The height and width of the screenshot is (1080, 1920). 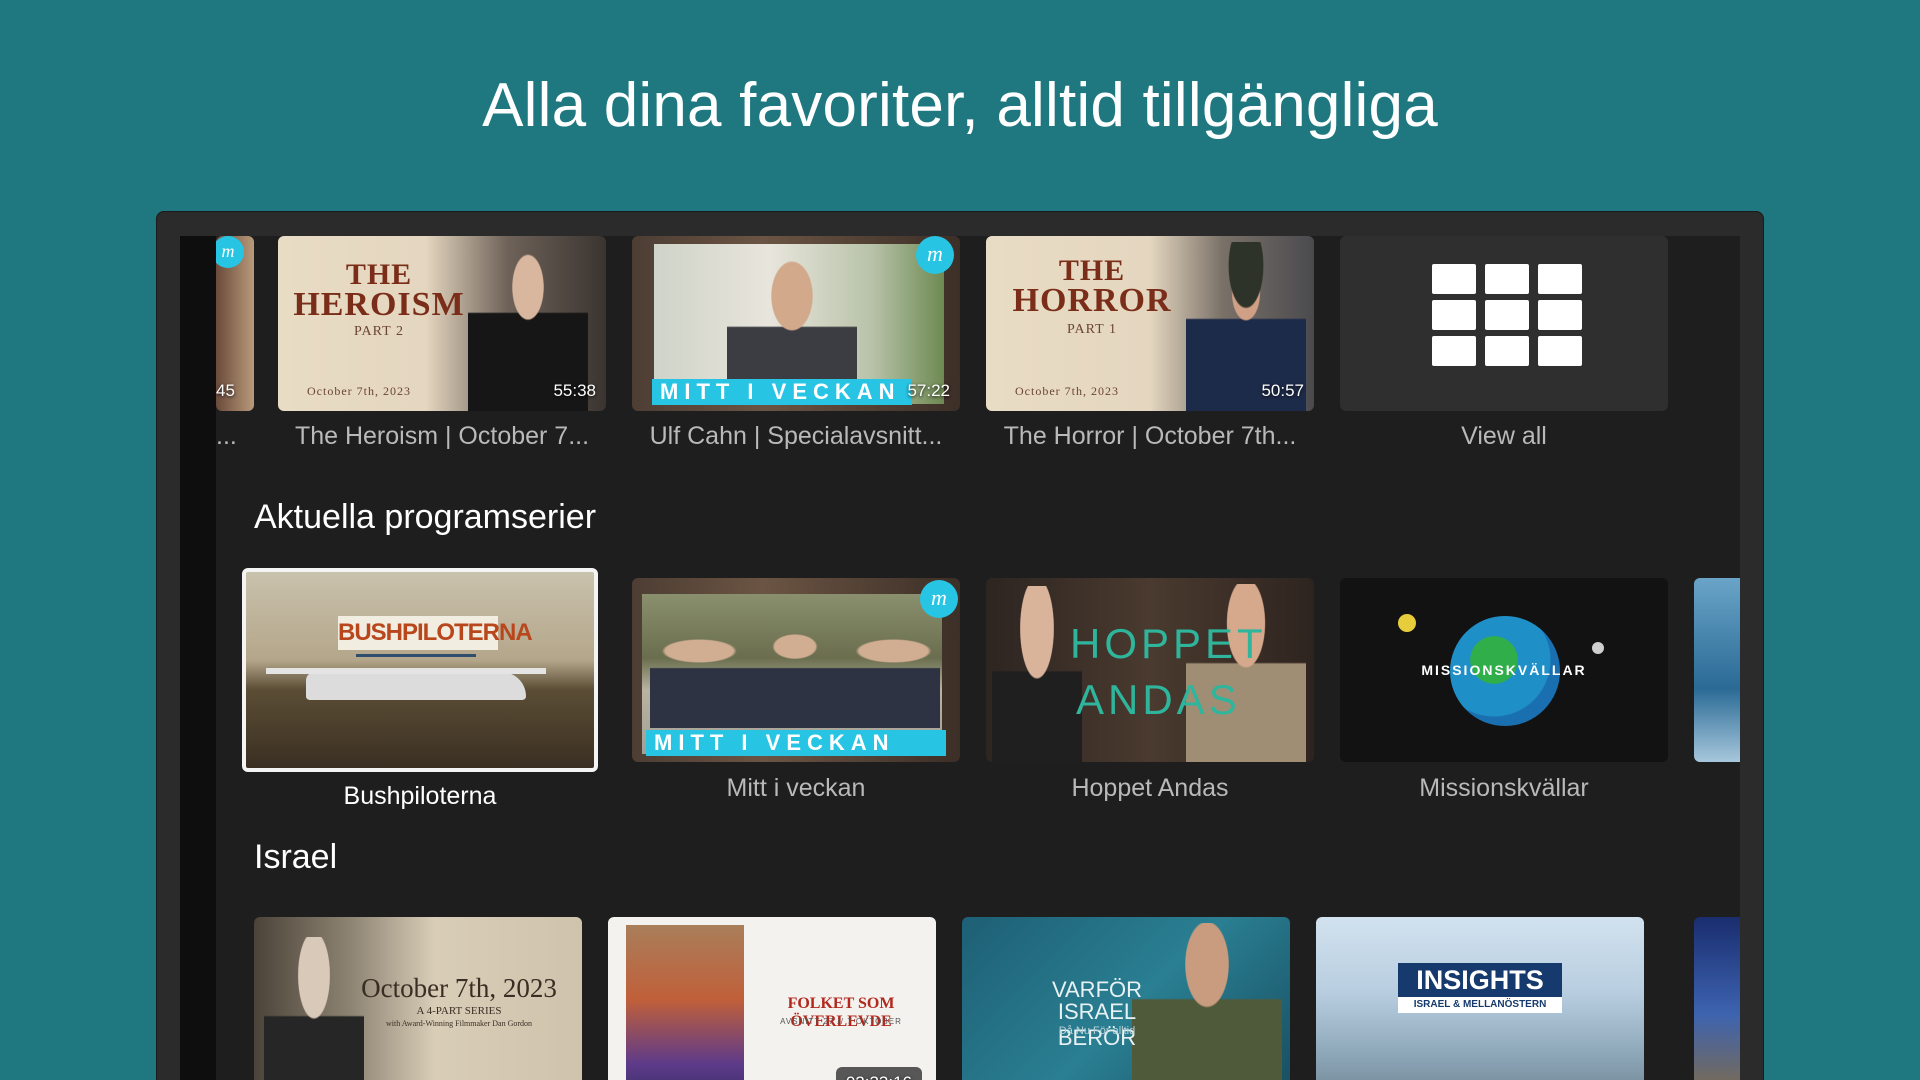 I want to click on poster-image, so click(x=685, y=1002).